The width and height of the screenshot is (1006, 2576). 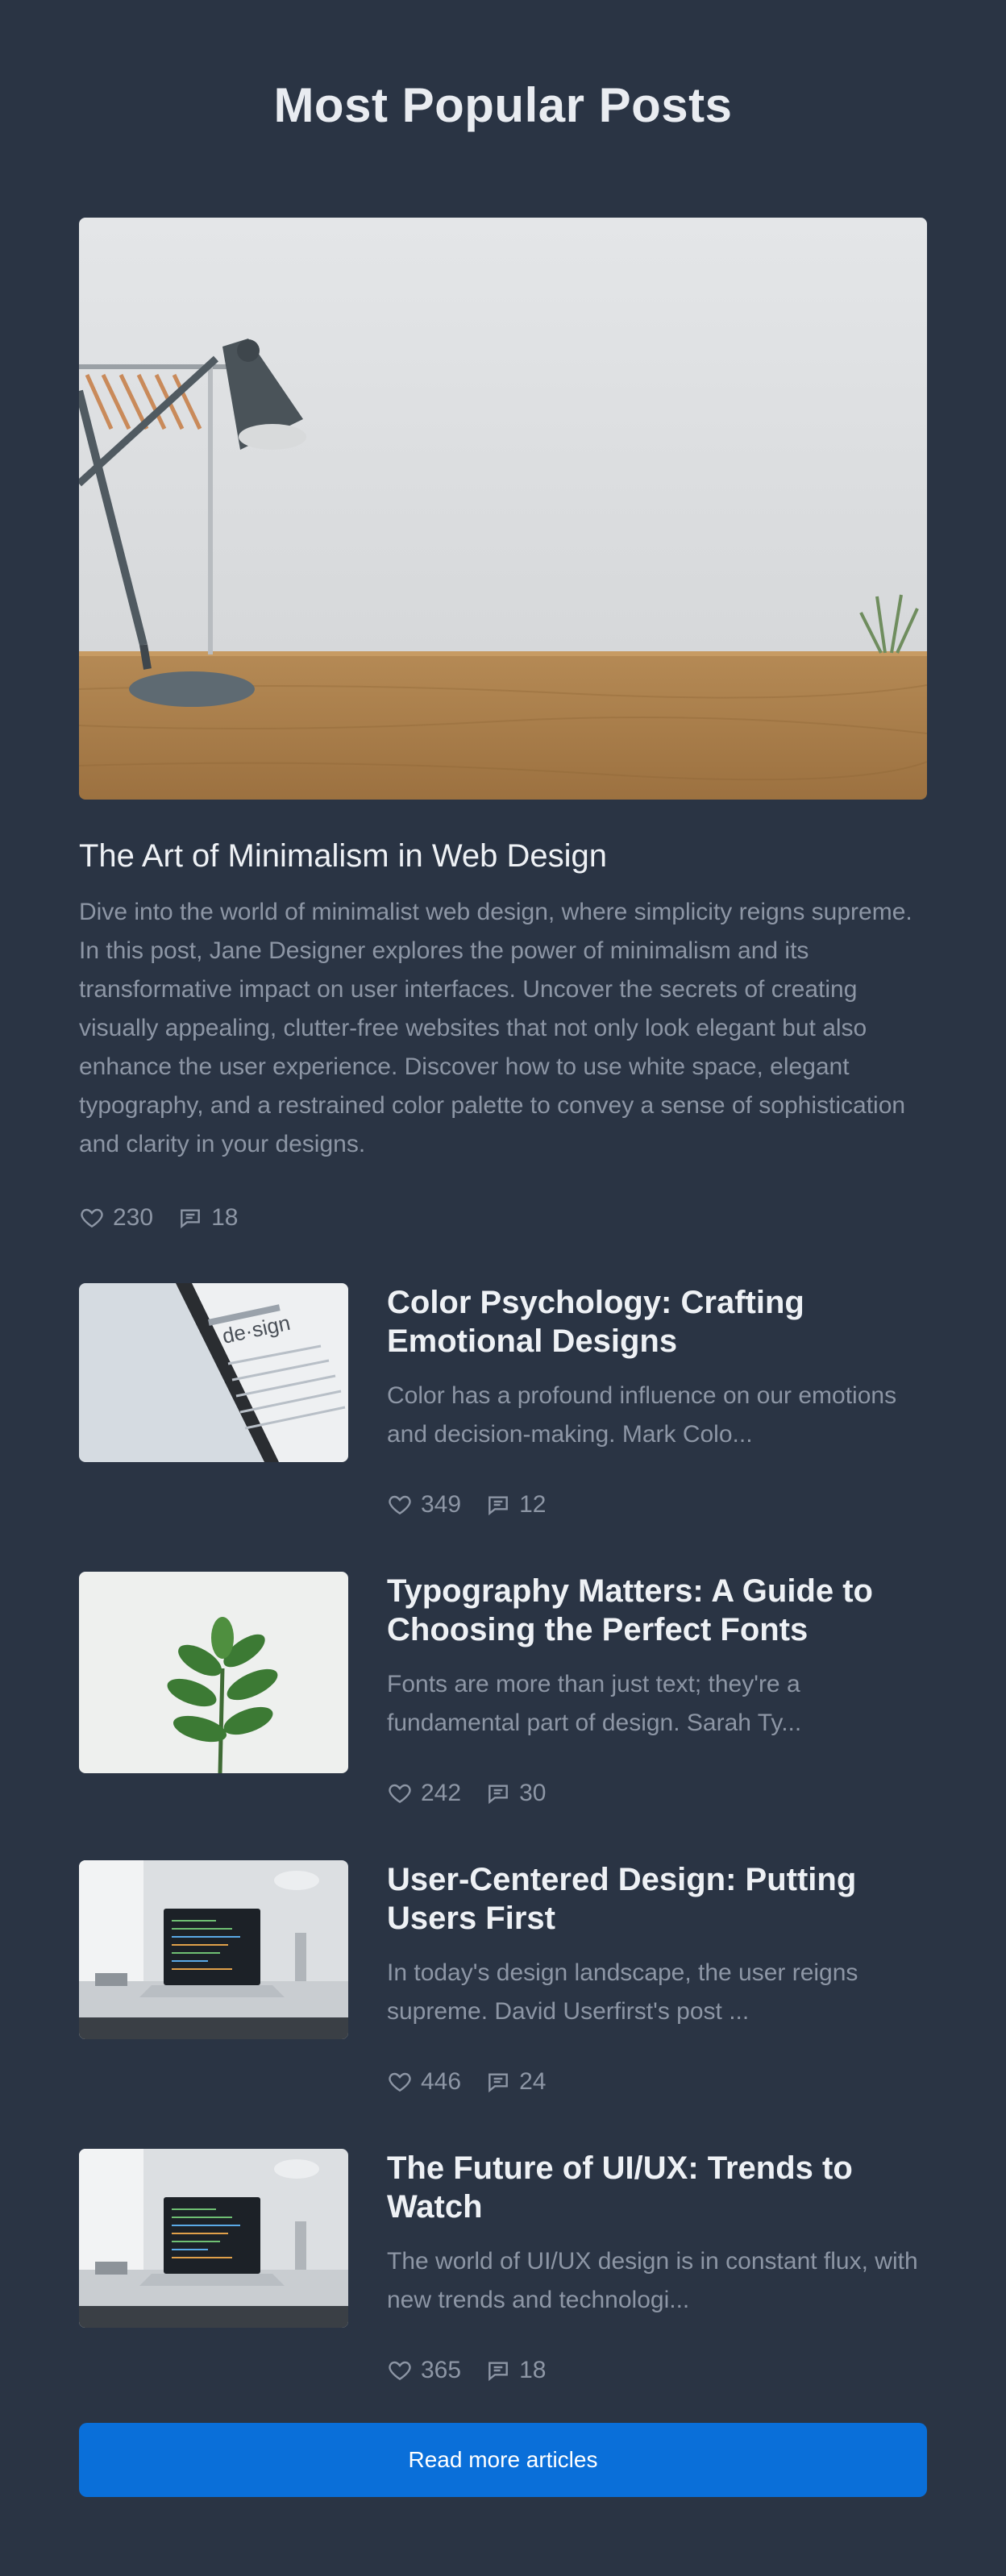 What do you see at coordinates (533, 2081) in the screenshot?
I see `comments-count: 24` at bounding box center [533, 2081].